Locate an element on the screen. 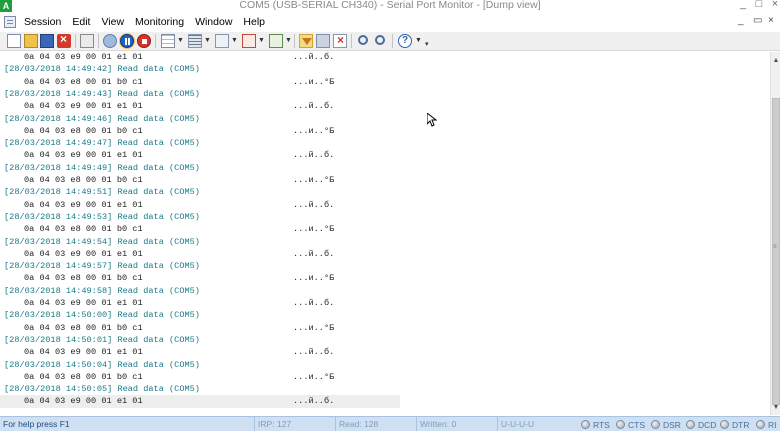 The width and height of the screenshot is (780, 431). new-file-icon is located at coordinates (14, 41).